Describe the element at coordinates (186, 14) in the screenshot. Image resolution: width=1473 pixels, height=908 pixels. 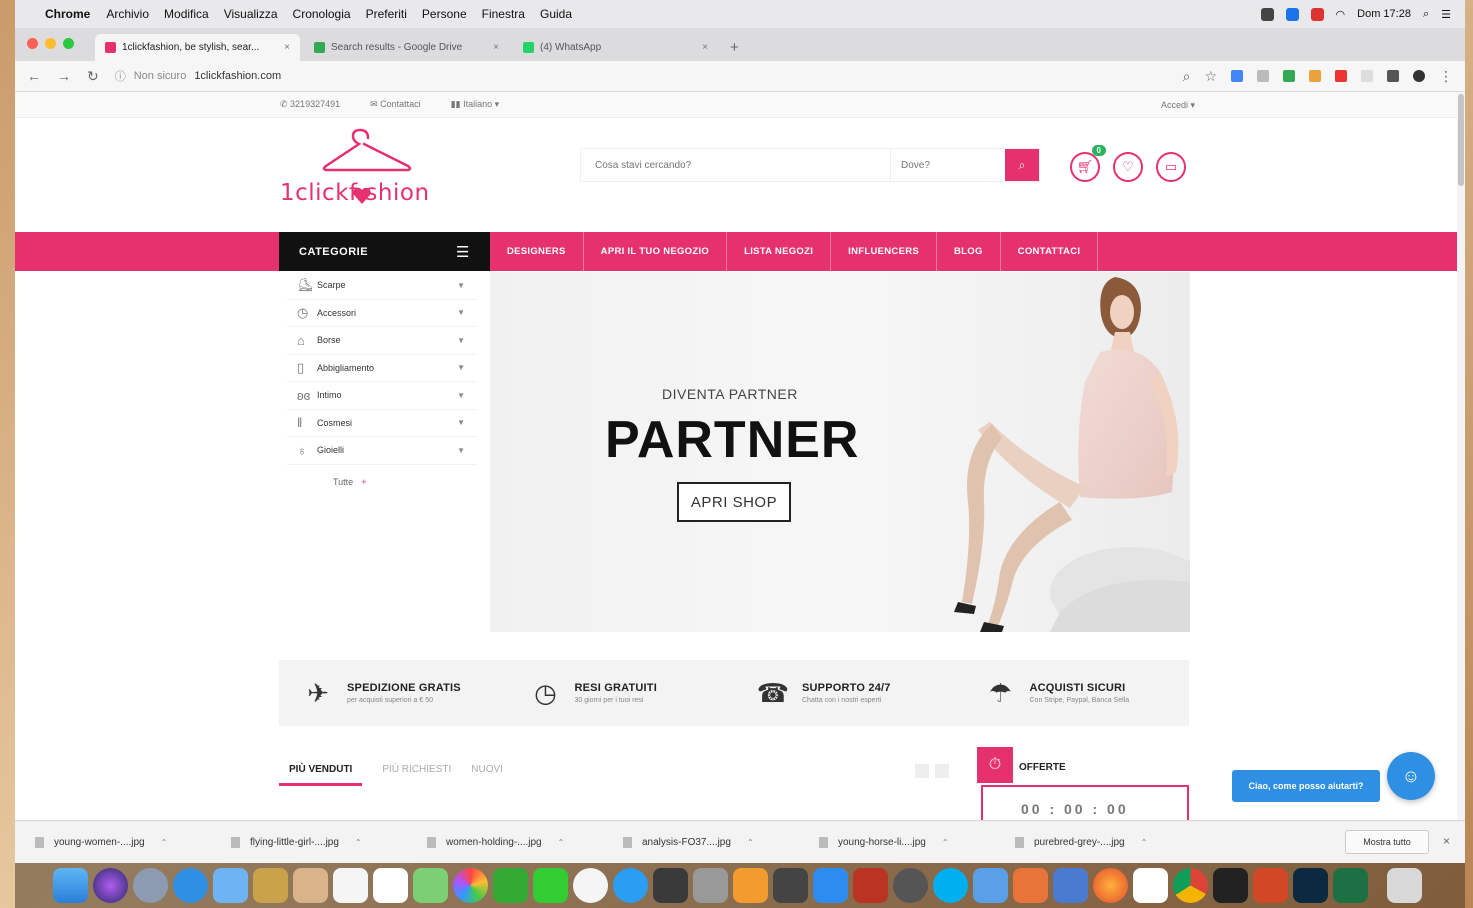
I see `menubar-item: Modifica` at that location.